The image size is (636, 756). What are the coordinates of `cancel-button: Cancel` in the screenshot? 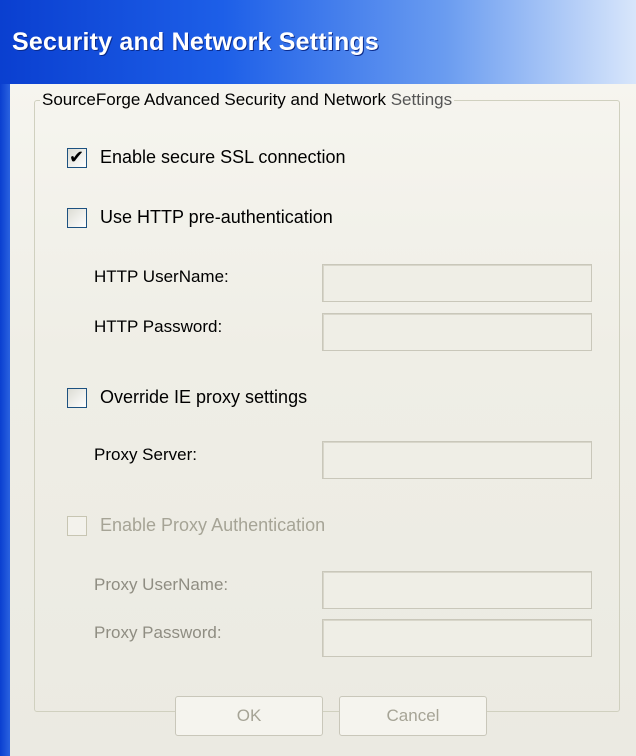 It's located at (413, 716).